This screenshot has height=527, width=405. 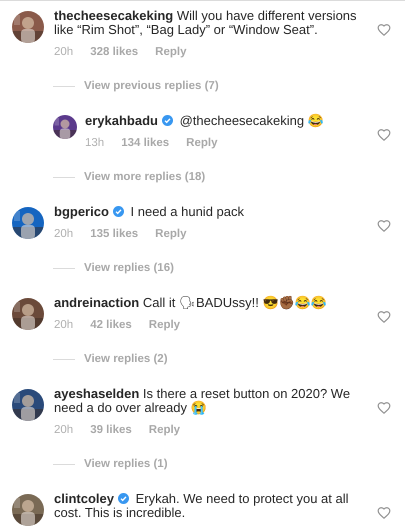 What do you see at coordinates (151, 86) in the screenshot?
I see `view-replies-link: View previous replies (7)` at bounding box center [151, 86].